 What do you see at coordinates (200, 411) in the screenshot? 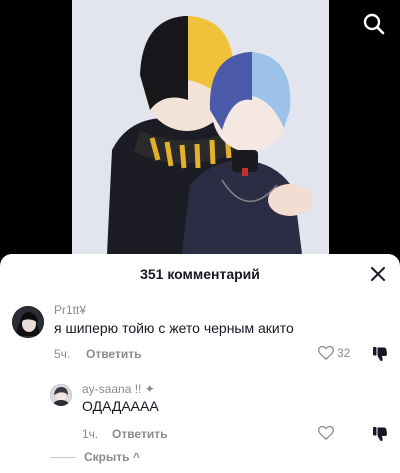
I see `reply-item: ay-saana !! ✦ ОДАДАААА 1ч. Ответить` at bounding box center [200, 411].